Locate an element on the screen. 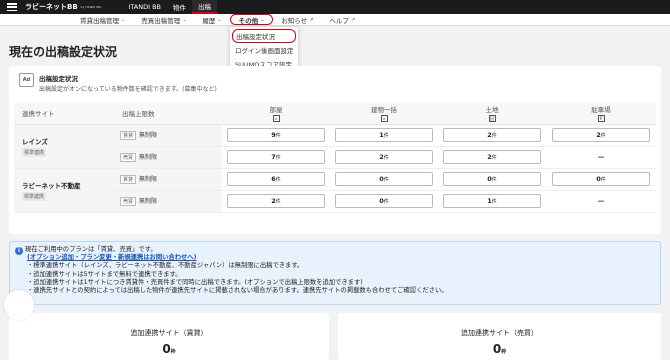 Image resolution: width=670 pixels, height=360 pixels. col-building: 建物一括 ▫ is located at coordinates (384, 113).